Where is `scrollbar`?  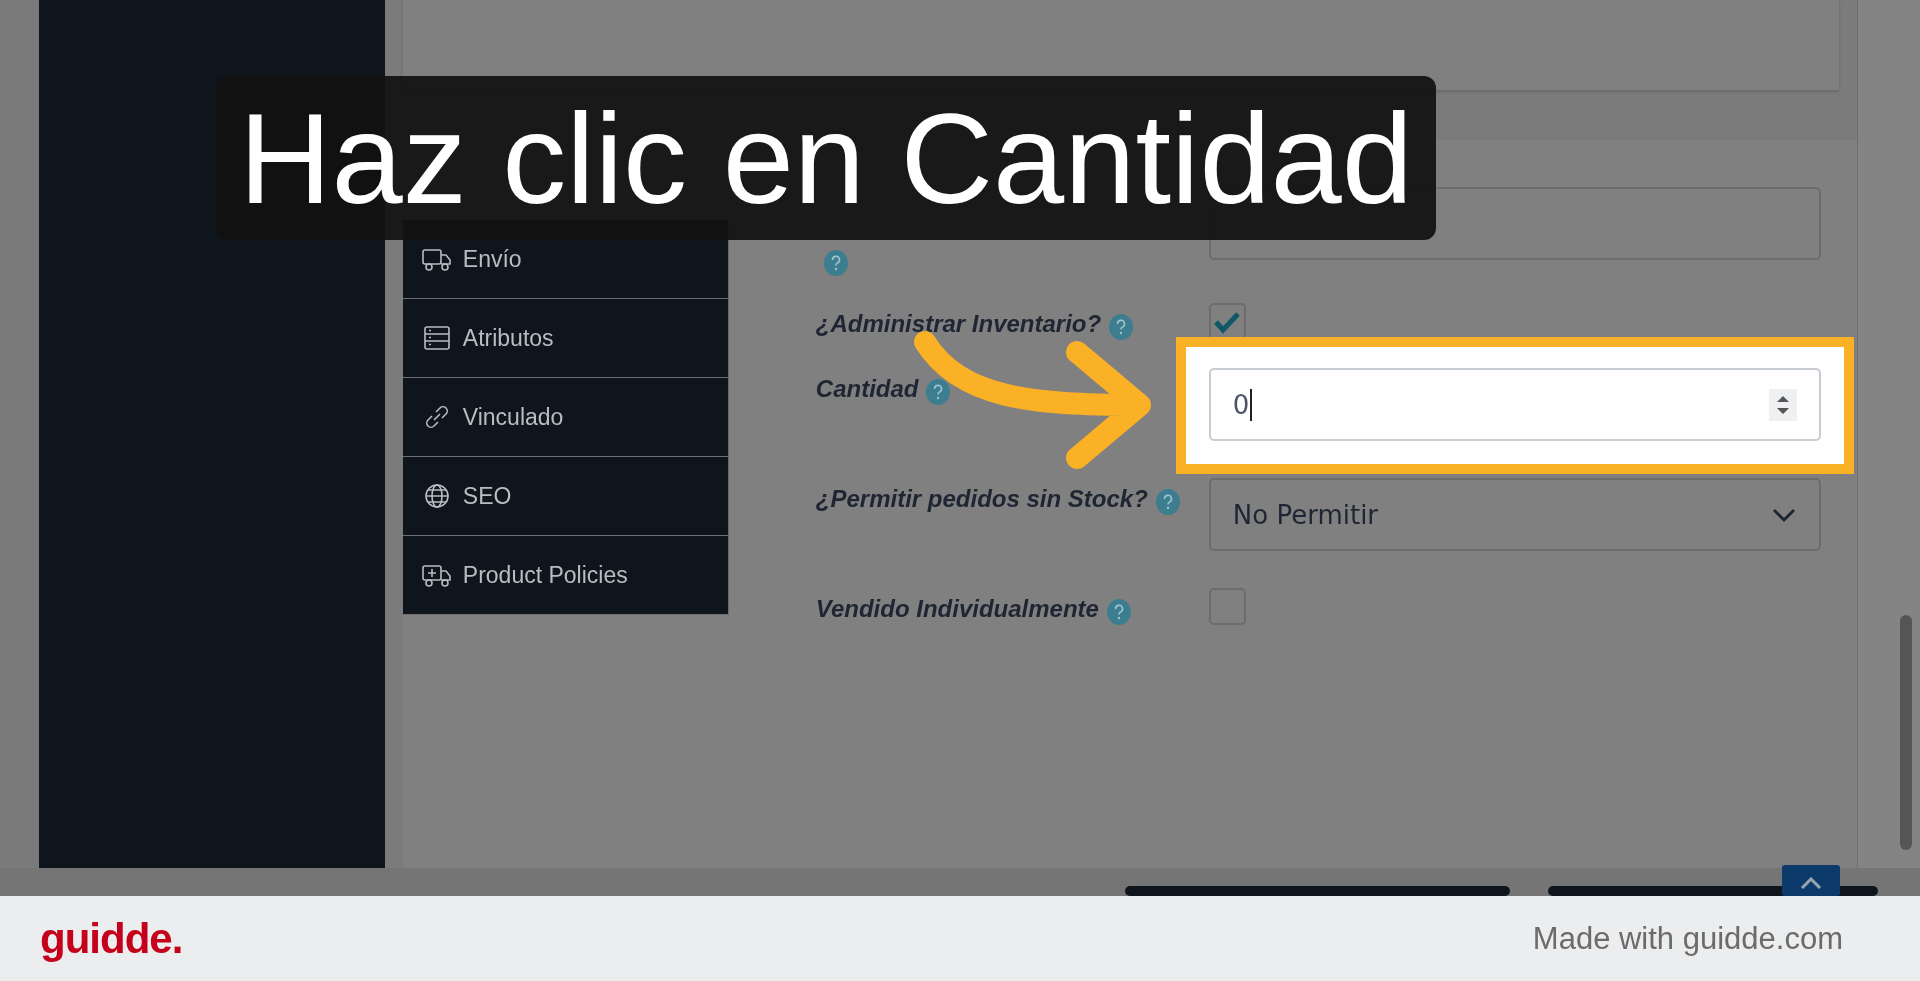
scrollbar is located at coordinates (1888, 434).